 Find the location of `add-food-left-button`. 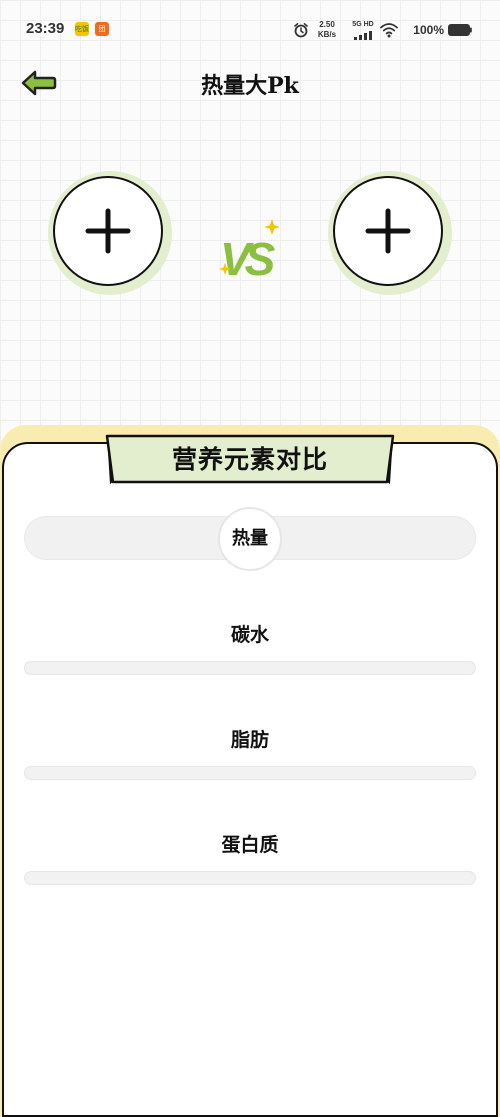

add-food-left-button is located at coordinates (110, 233).